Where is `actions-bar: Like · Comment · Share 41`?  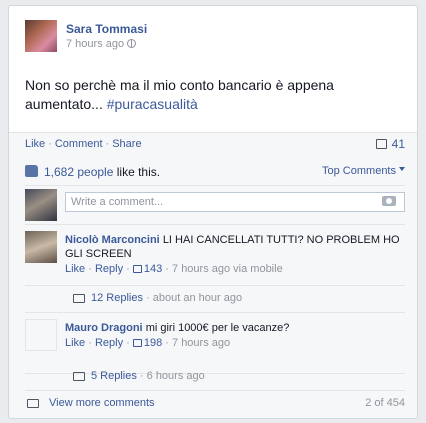 actions-bar: Like · Comment · Share 41 is located at coordinates (213, 144).